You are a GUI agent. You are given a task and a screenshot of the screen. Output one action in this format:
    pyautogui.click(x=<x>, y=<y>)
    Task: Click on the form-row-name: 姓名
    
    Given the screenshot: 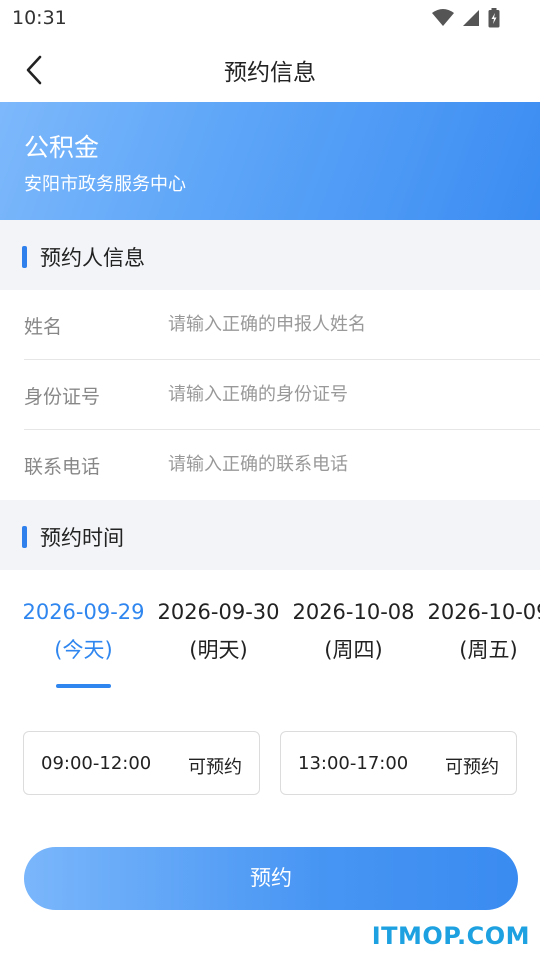 What is the action you would take?
    pyautogui.click(x=270, y=325)
    